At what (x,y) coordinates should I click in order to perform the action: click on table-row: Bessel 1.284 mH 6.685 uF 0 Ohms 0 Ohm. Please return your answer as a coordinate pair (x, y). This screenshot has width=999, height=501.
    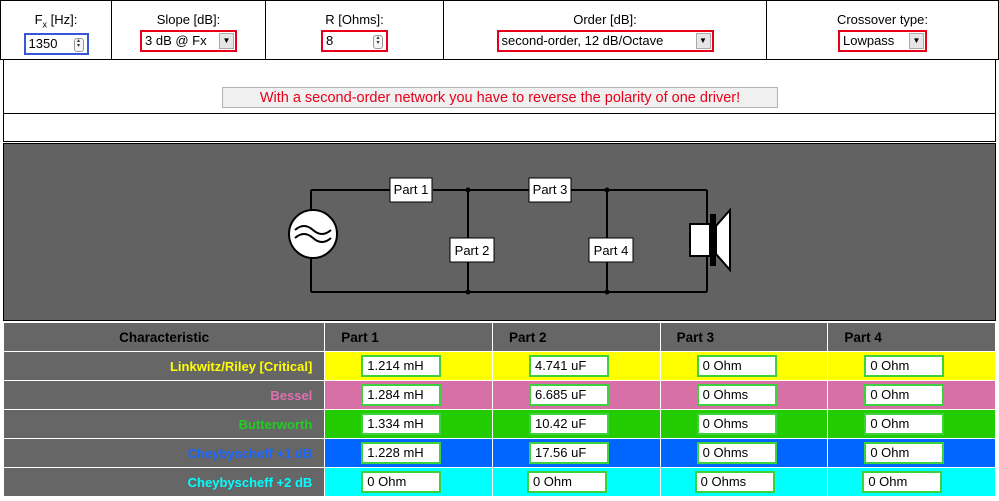
    Looking at the image, I should click on (499, 395).